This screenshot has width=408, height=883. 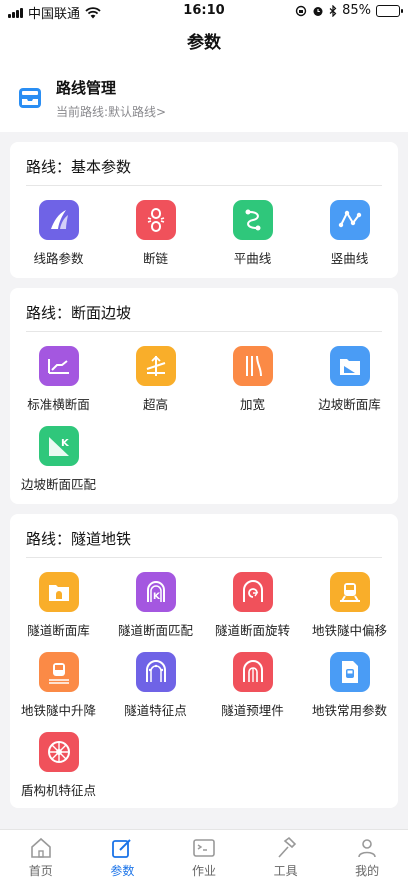 I want to click on item-label: 隧道断面库, so click(x=58, y=630).